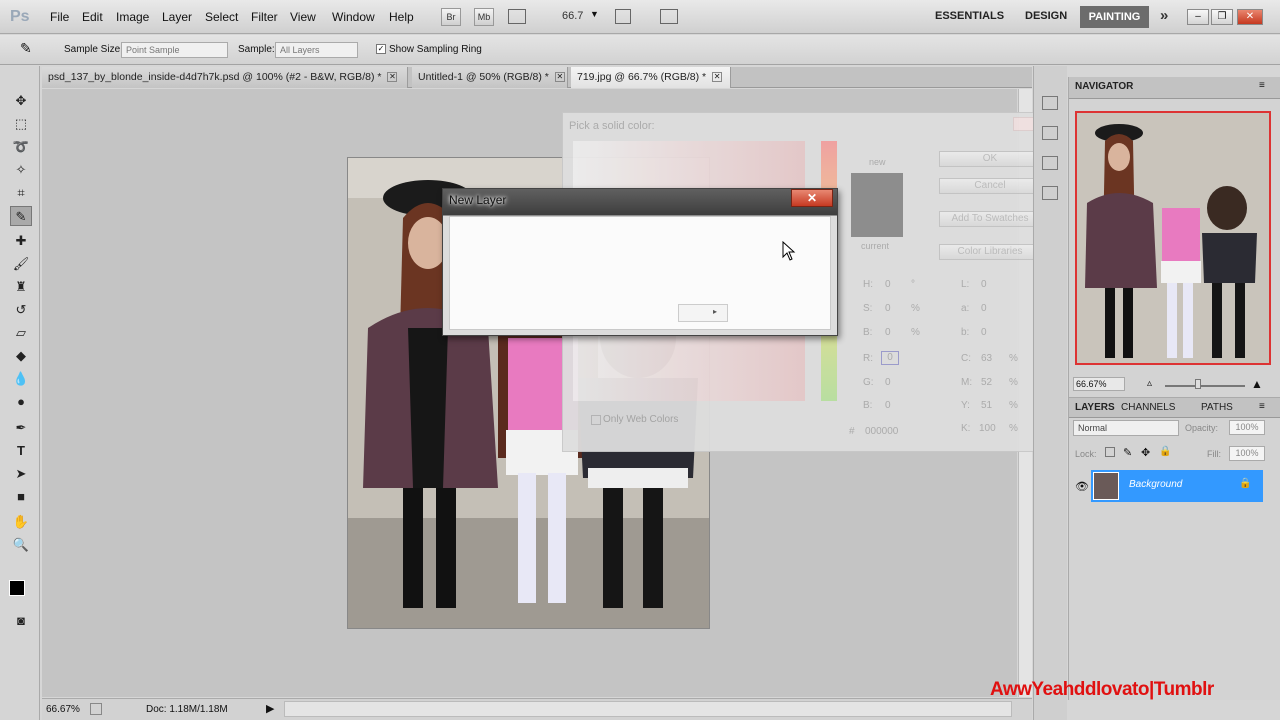 This screenshot has width=1280, height=720. What do you see at coordinates (132, 17) in the screenshot?
I see `menu-image: Image` at bounding box center [132, 17].